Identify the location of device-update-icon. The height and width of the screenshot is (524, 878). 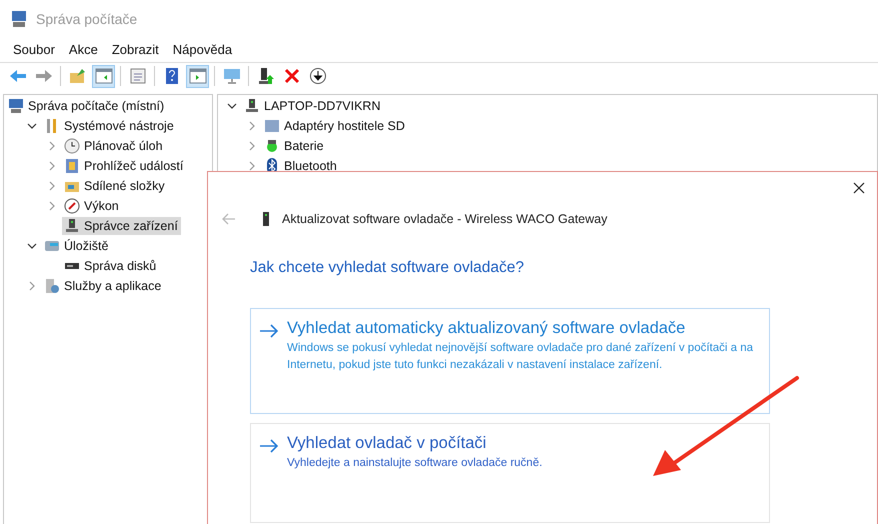
(265, 76).